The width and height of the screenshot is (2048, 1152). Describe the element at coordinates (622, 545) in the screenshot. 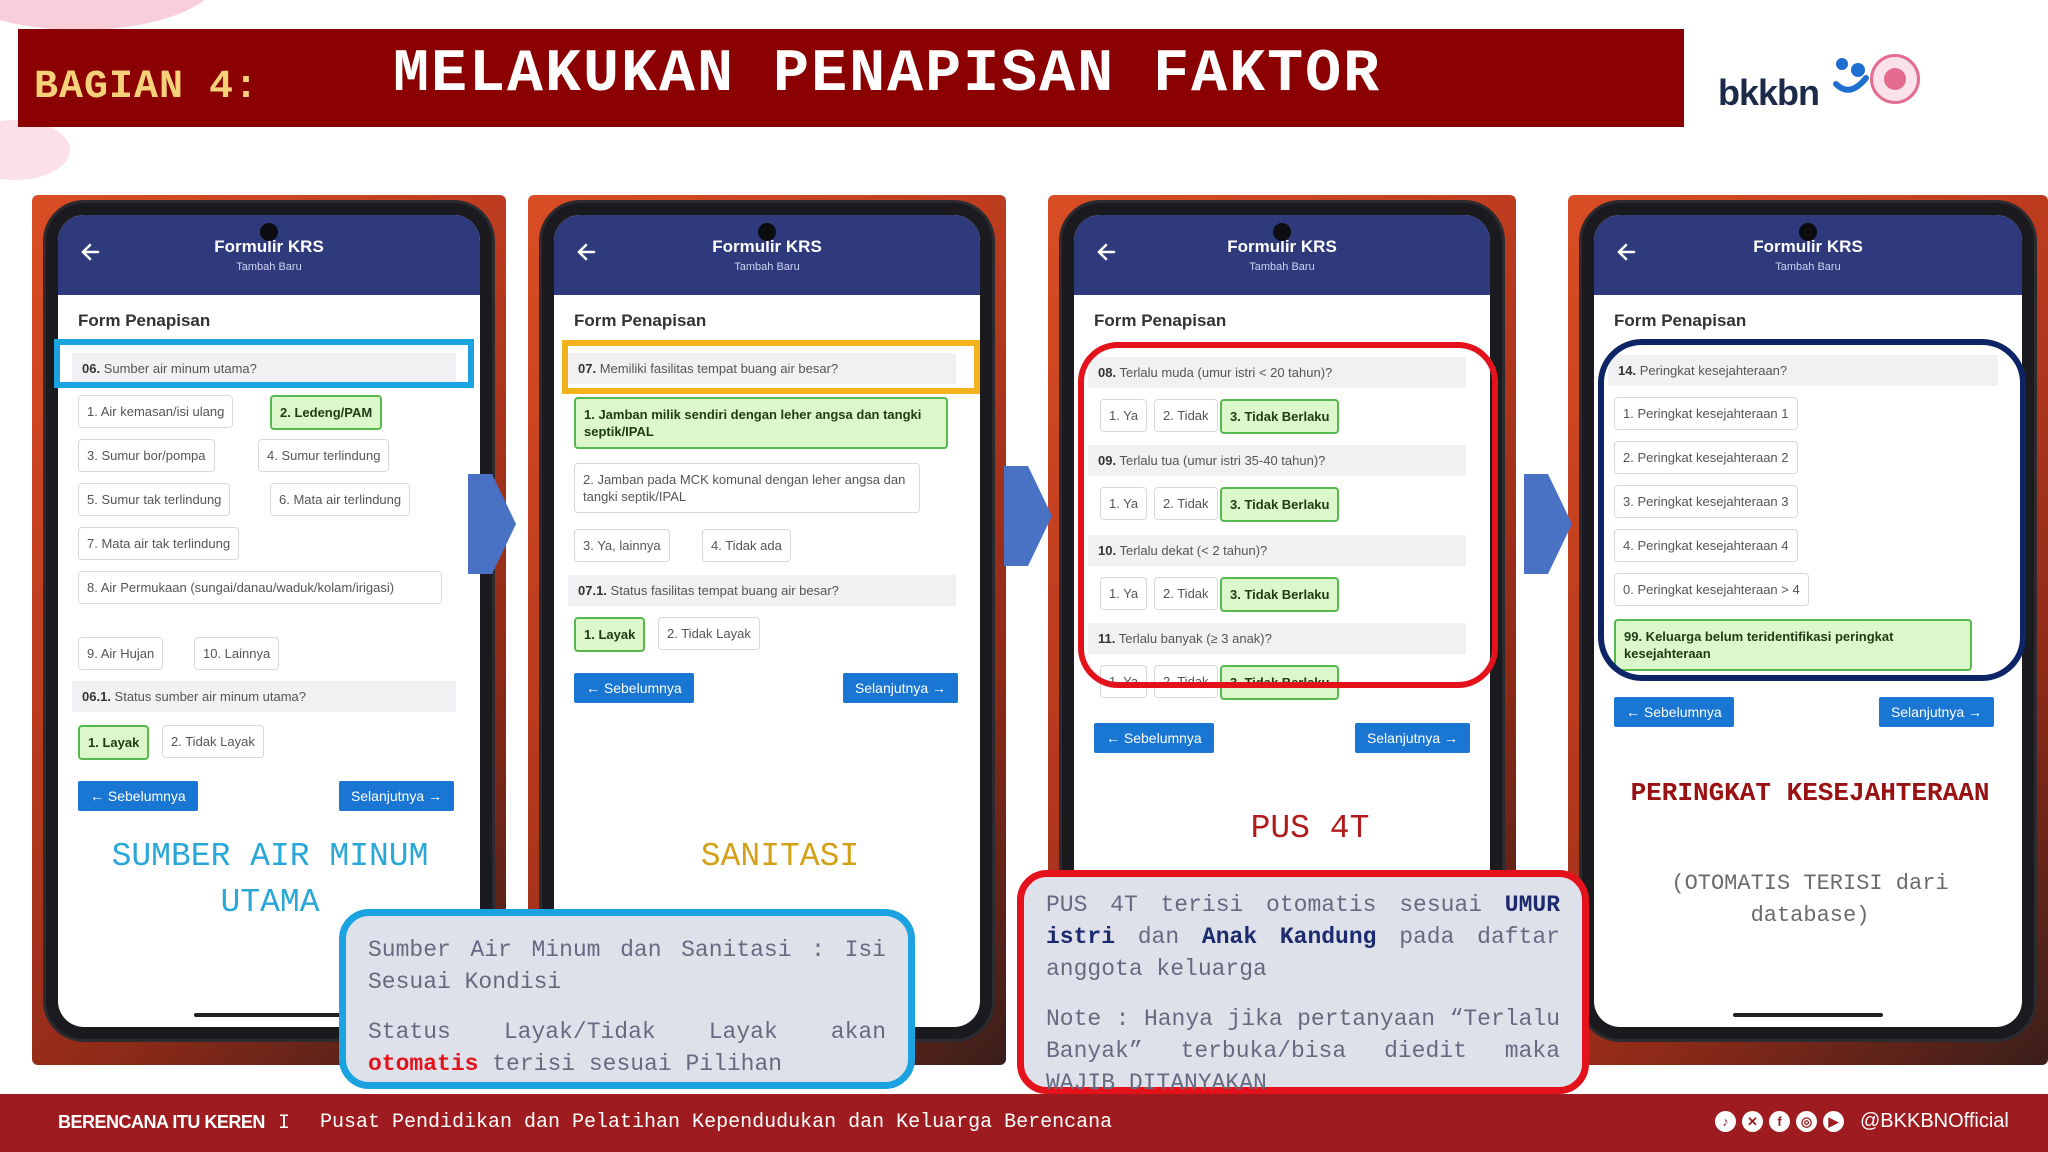

I see `option-button: 3. Ya, lainnya` at that location.